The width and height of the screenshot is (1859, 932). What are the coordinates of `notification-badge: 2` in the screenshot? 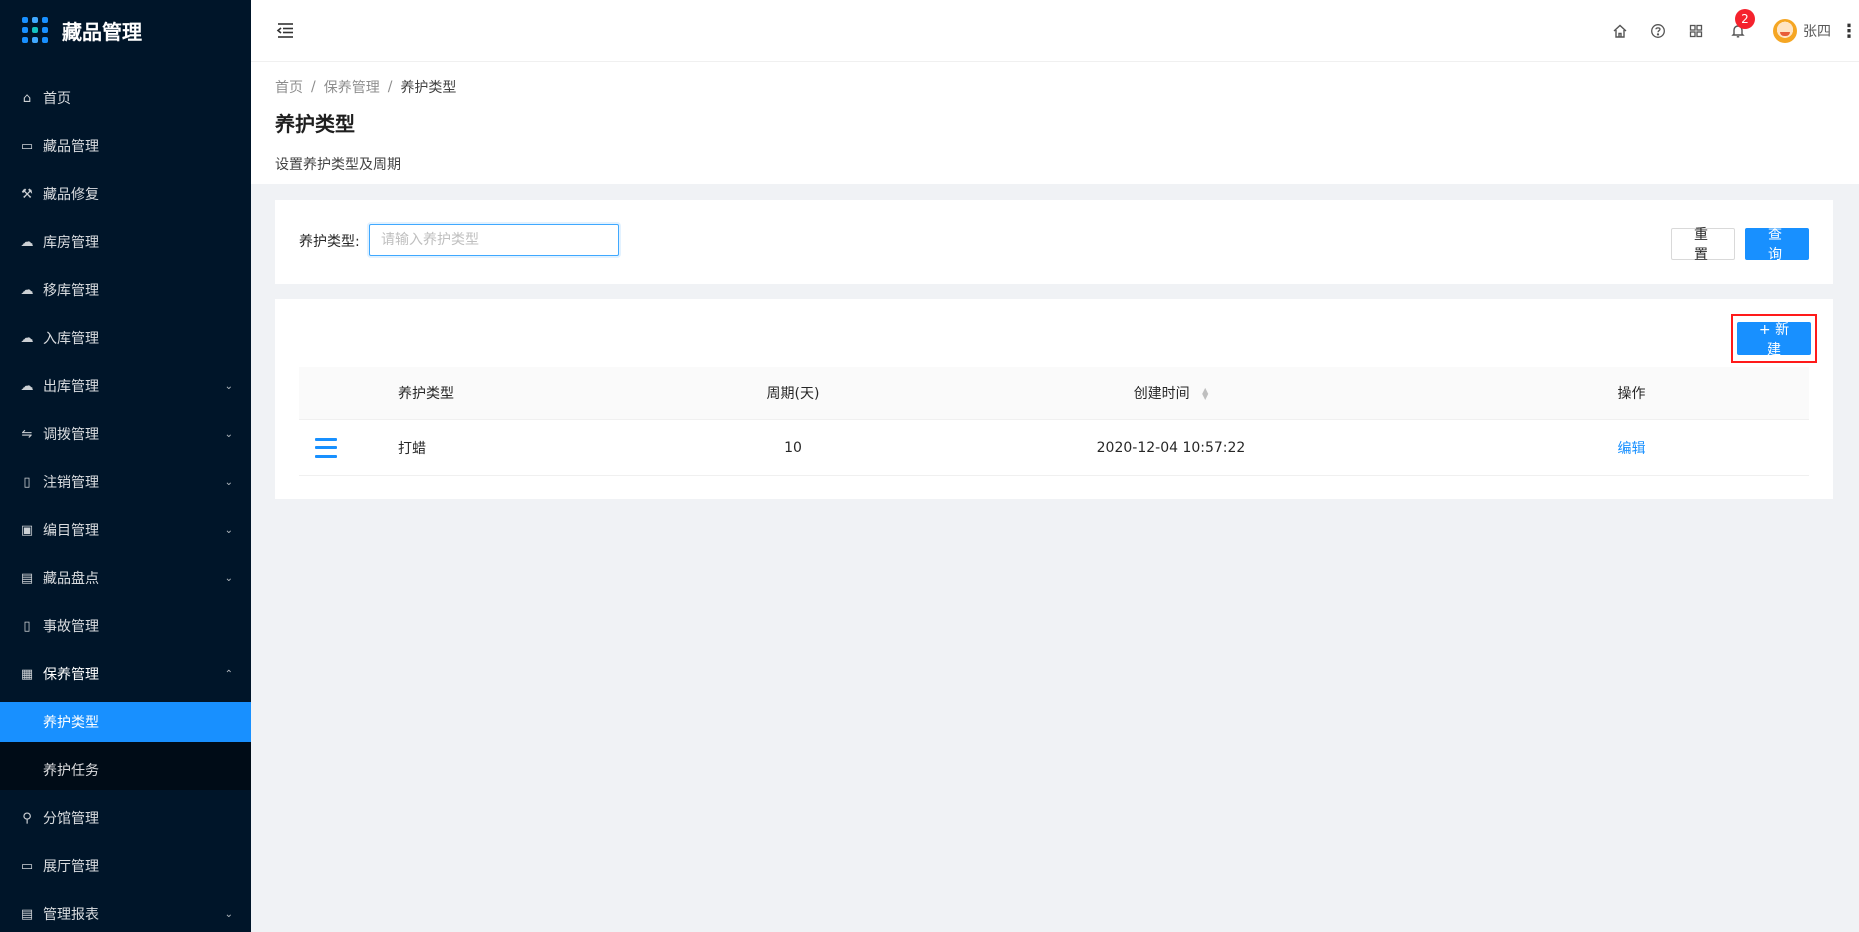 It's located at (1745, 19).